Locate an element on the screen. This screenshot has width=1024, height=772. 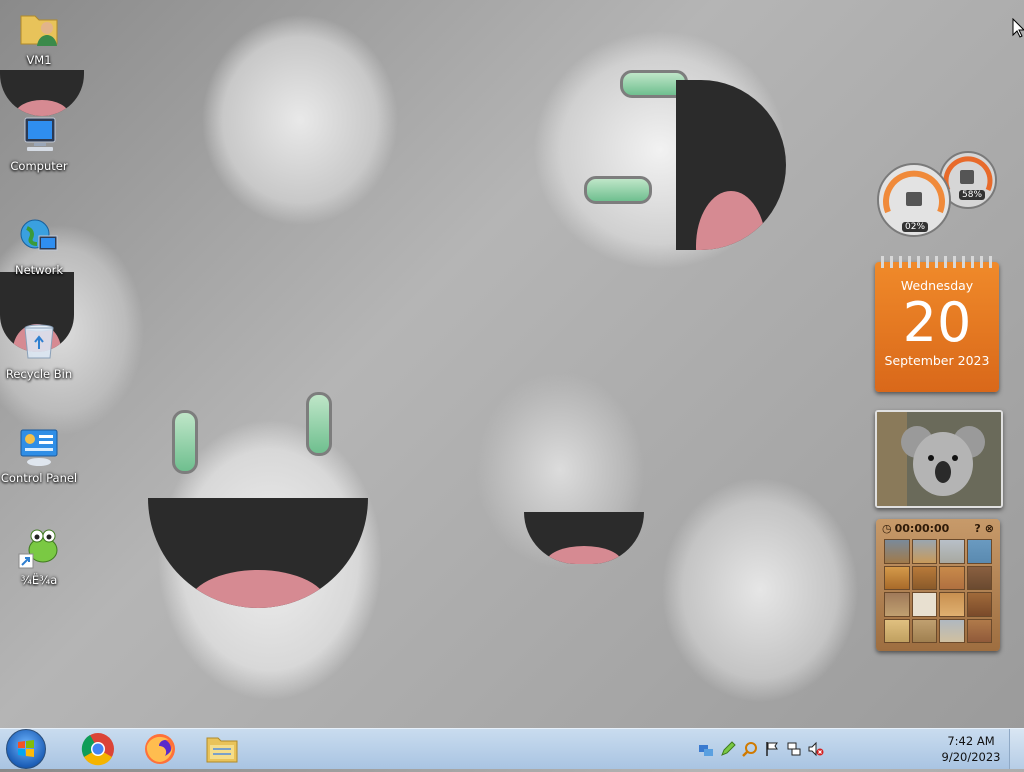
shuffle-icon: ⊗ is located at coordinates (989, 528).